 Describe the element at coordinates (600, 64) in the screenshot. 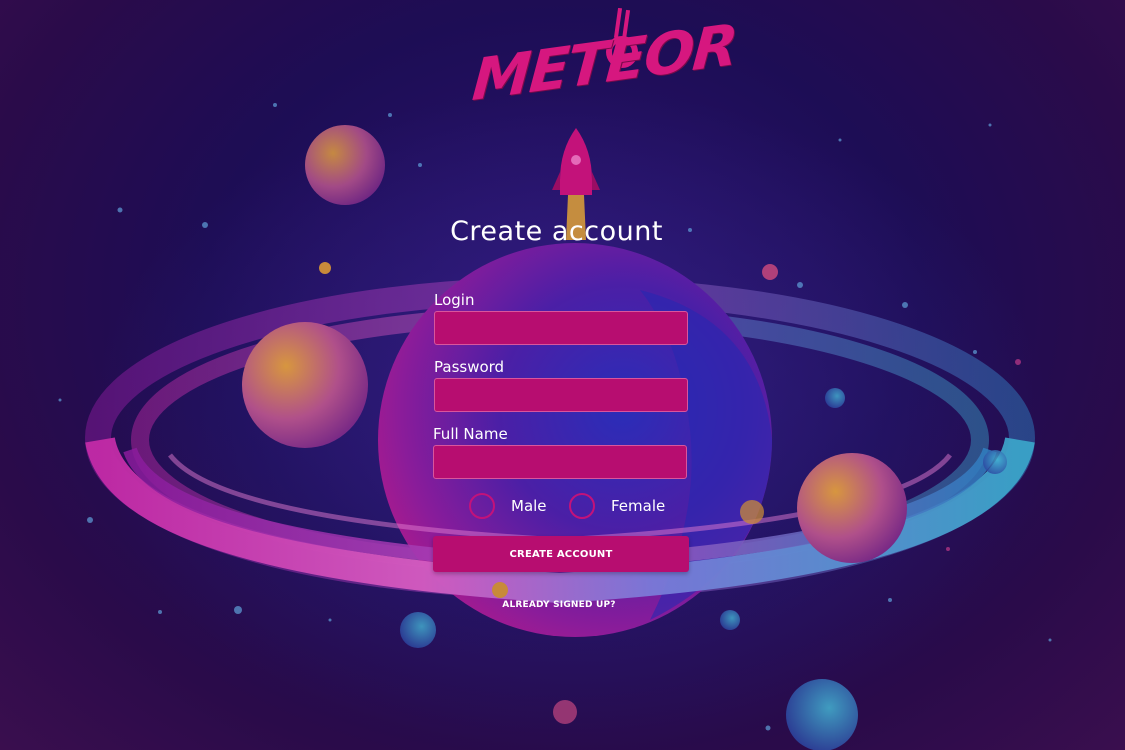

I see `meteor-logo: METEOR` at that location.